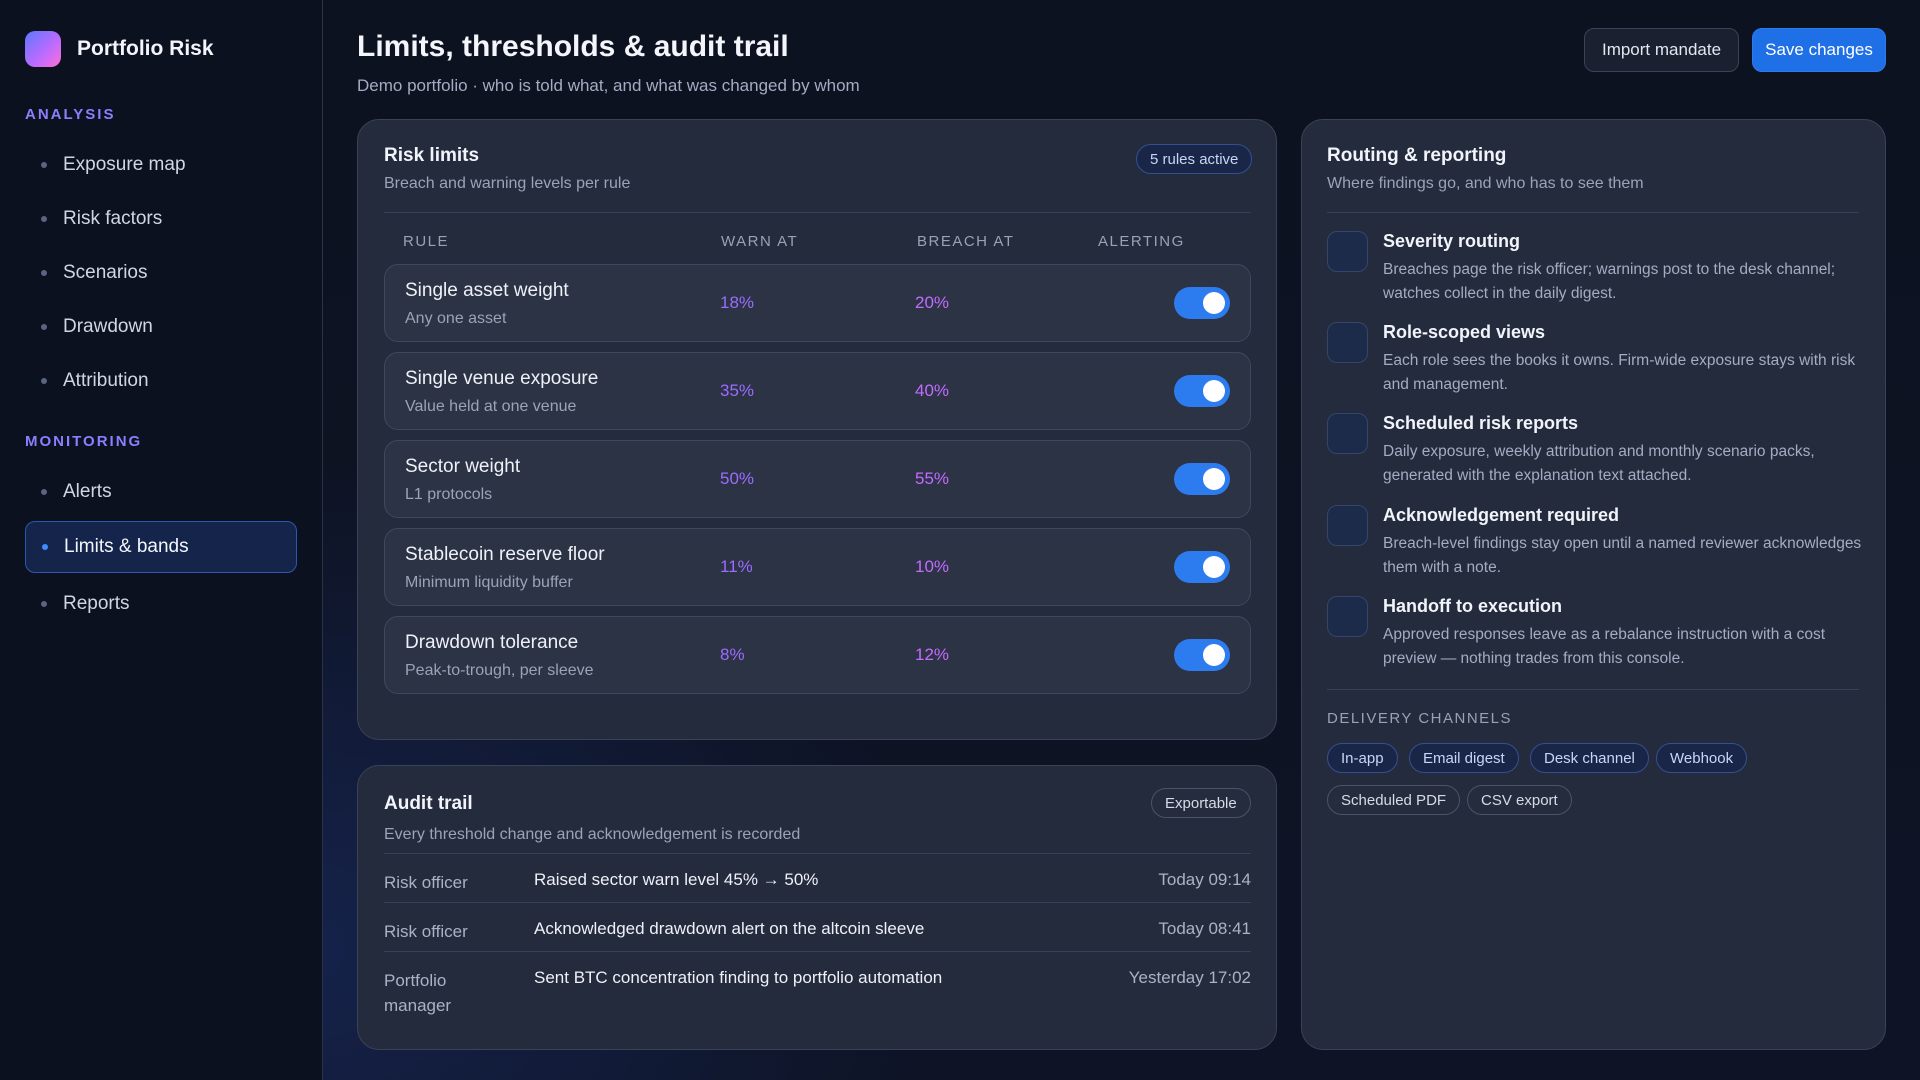 The height and width of the screenshot is (1080, 1920). Describe the element at coordinates (966, 241) in the screenshot. I see `column-header-breach-at: BREACH AT` at that location.